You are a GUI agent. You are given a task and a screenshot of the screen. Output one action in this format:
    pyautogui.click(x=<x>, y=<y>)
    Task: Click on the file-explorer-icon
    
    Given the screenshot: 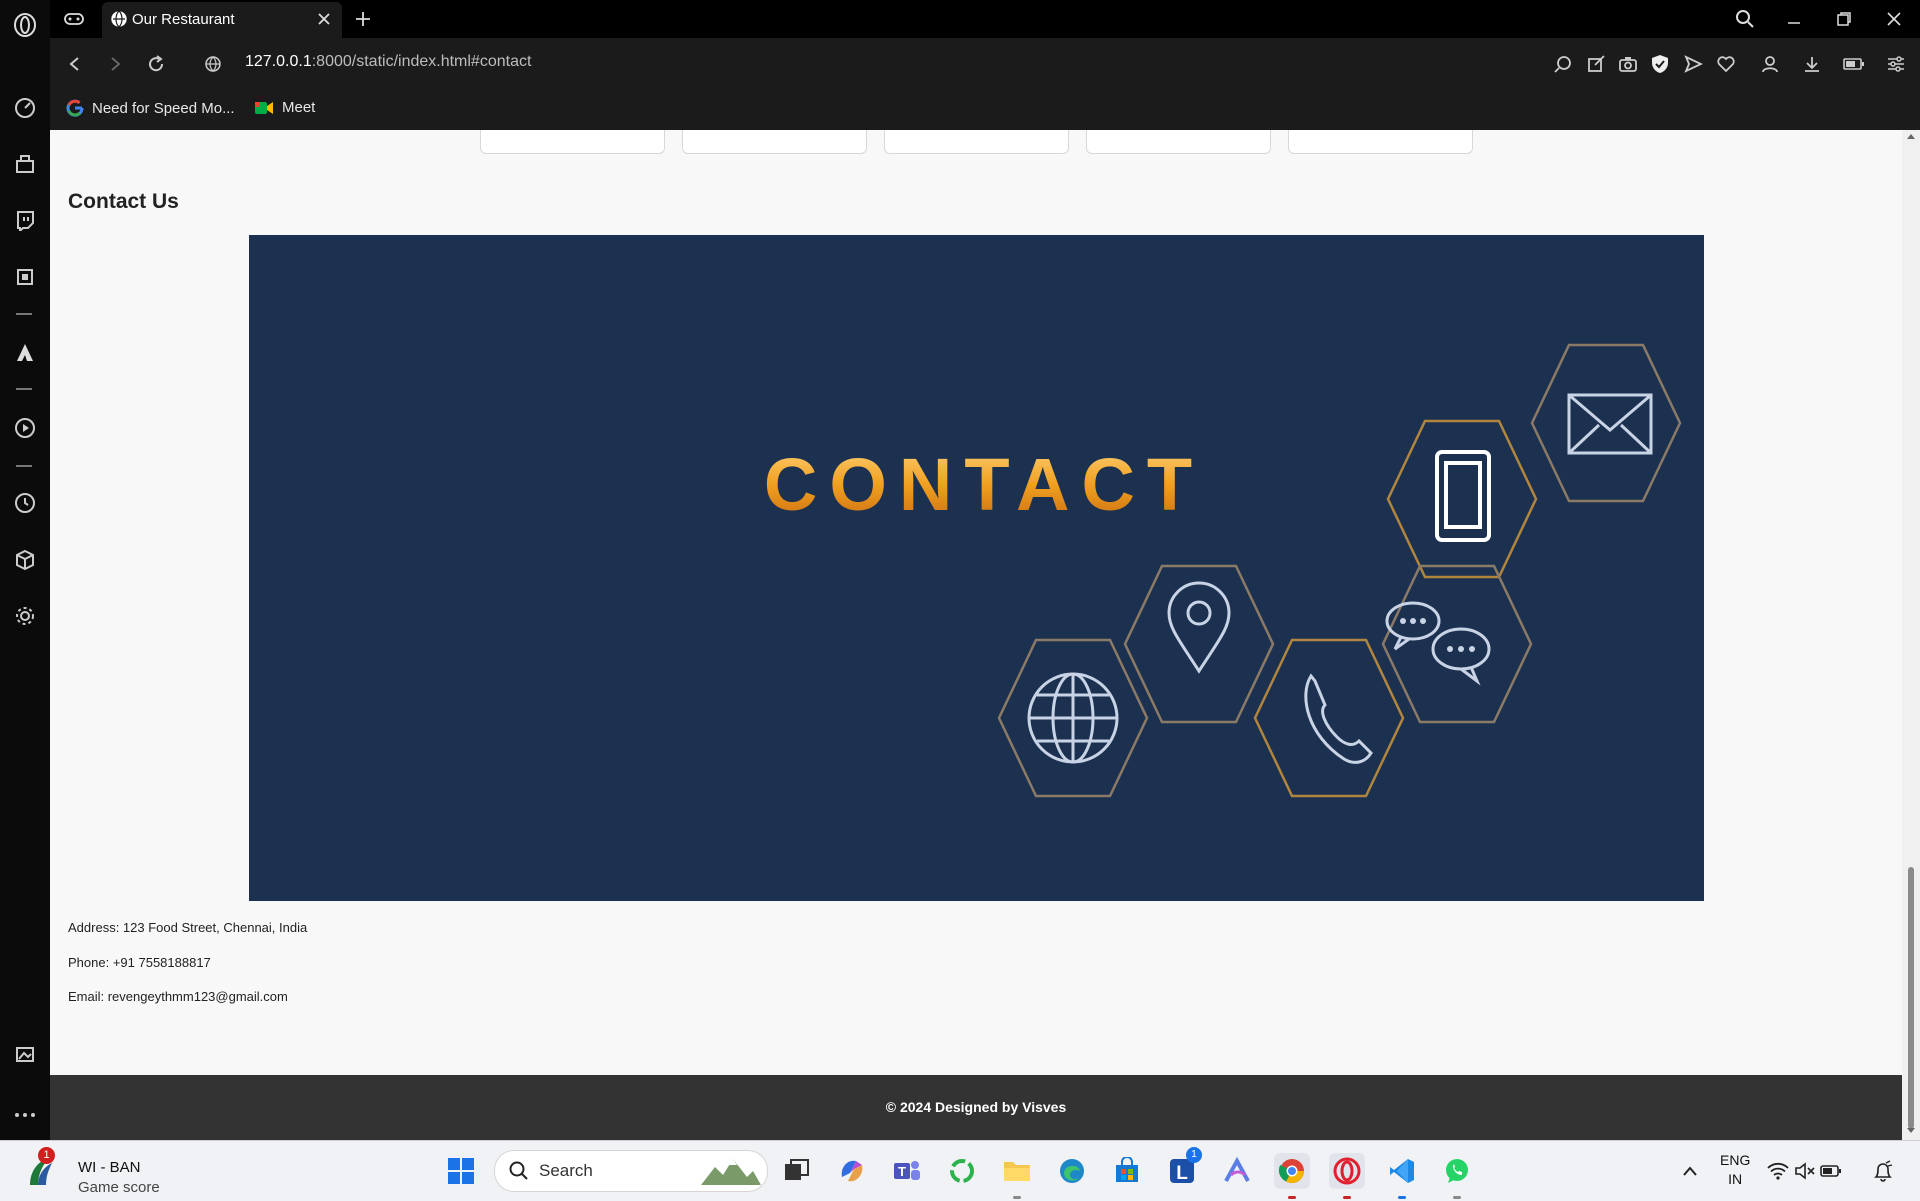 What is the action you would take?
    pyautogui.click(x=1017, y=1171)
    